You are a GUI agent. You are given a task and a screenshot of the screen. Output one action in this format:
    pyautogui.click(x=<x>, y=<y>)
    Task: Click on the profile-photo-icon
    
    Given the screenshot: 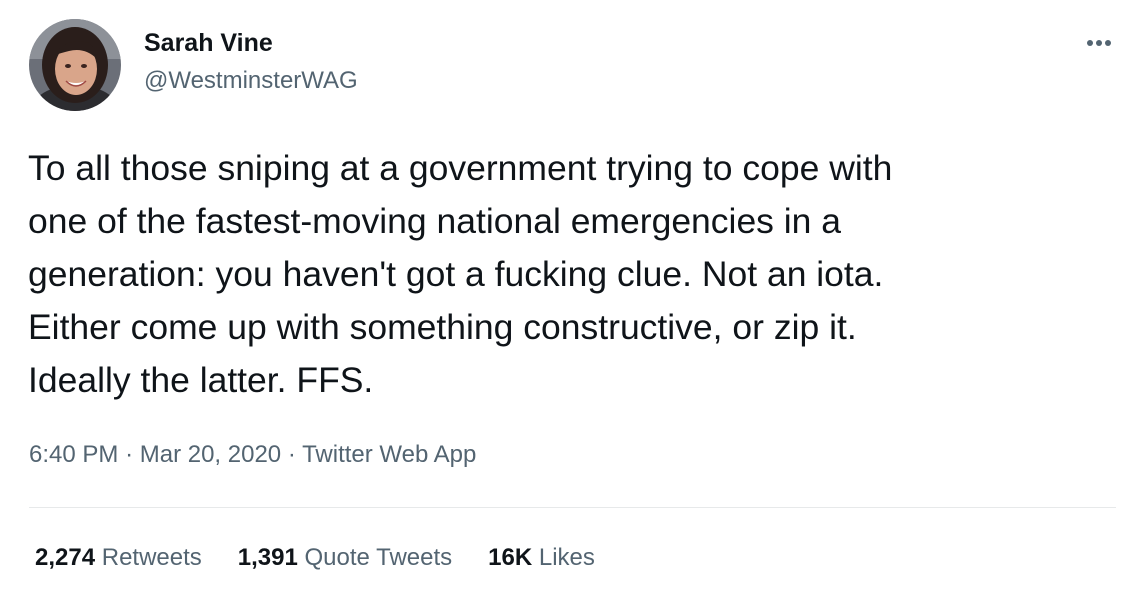 What is the action you would take?
    pyautogui.click(x=75, y=65)
    